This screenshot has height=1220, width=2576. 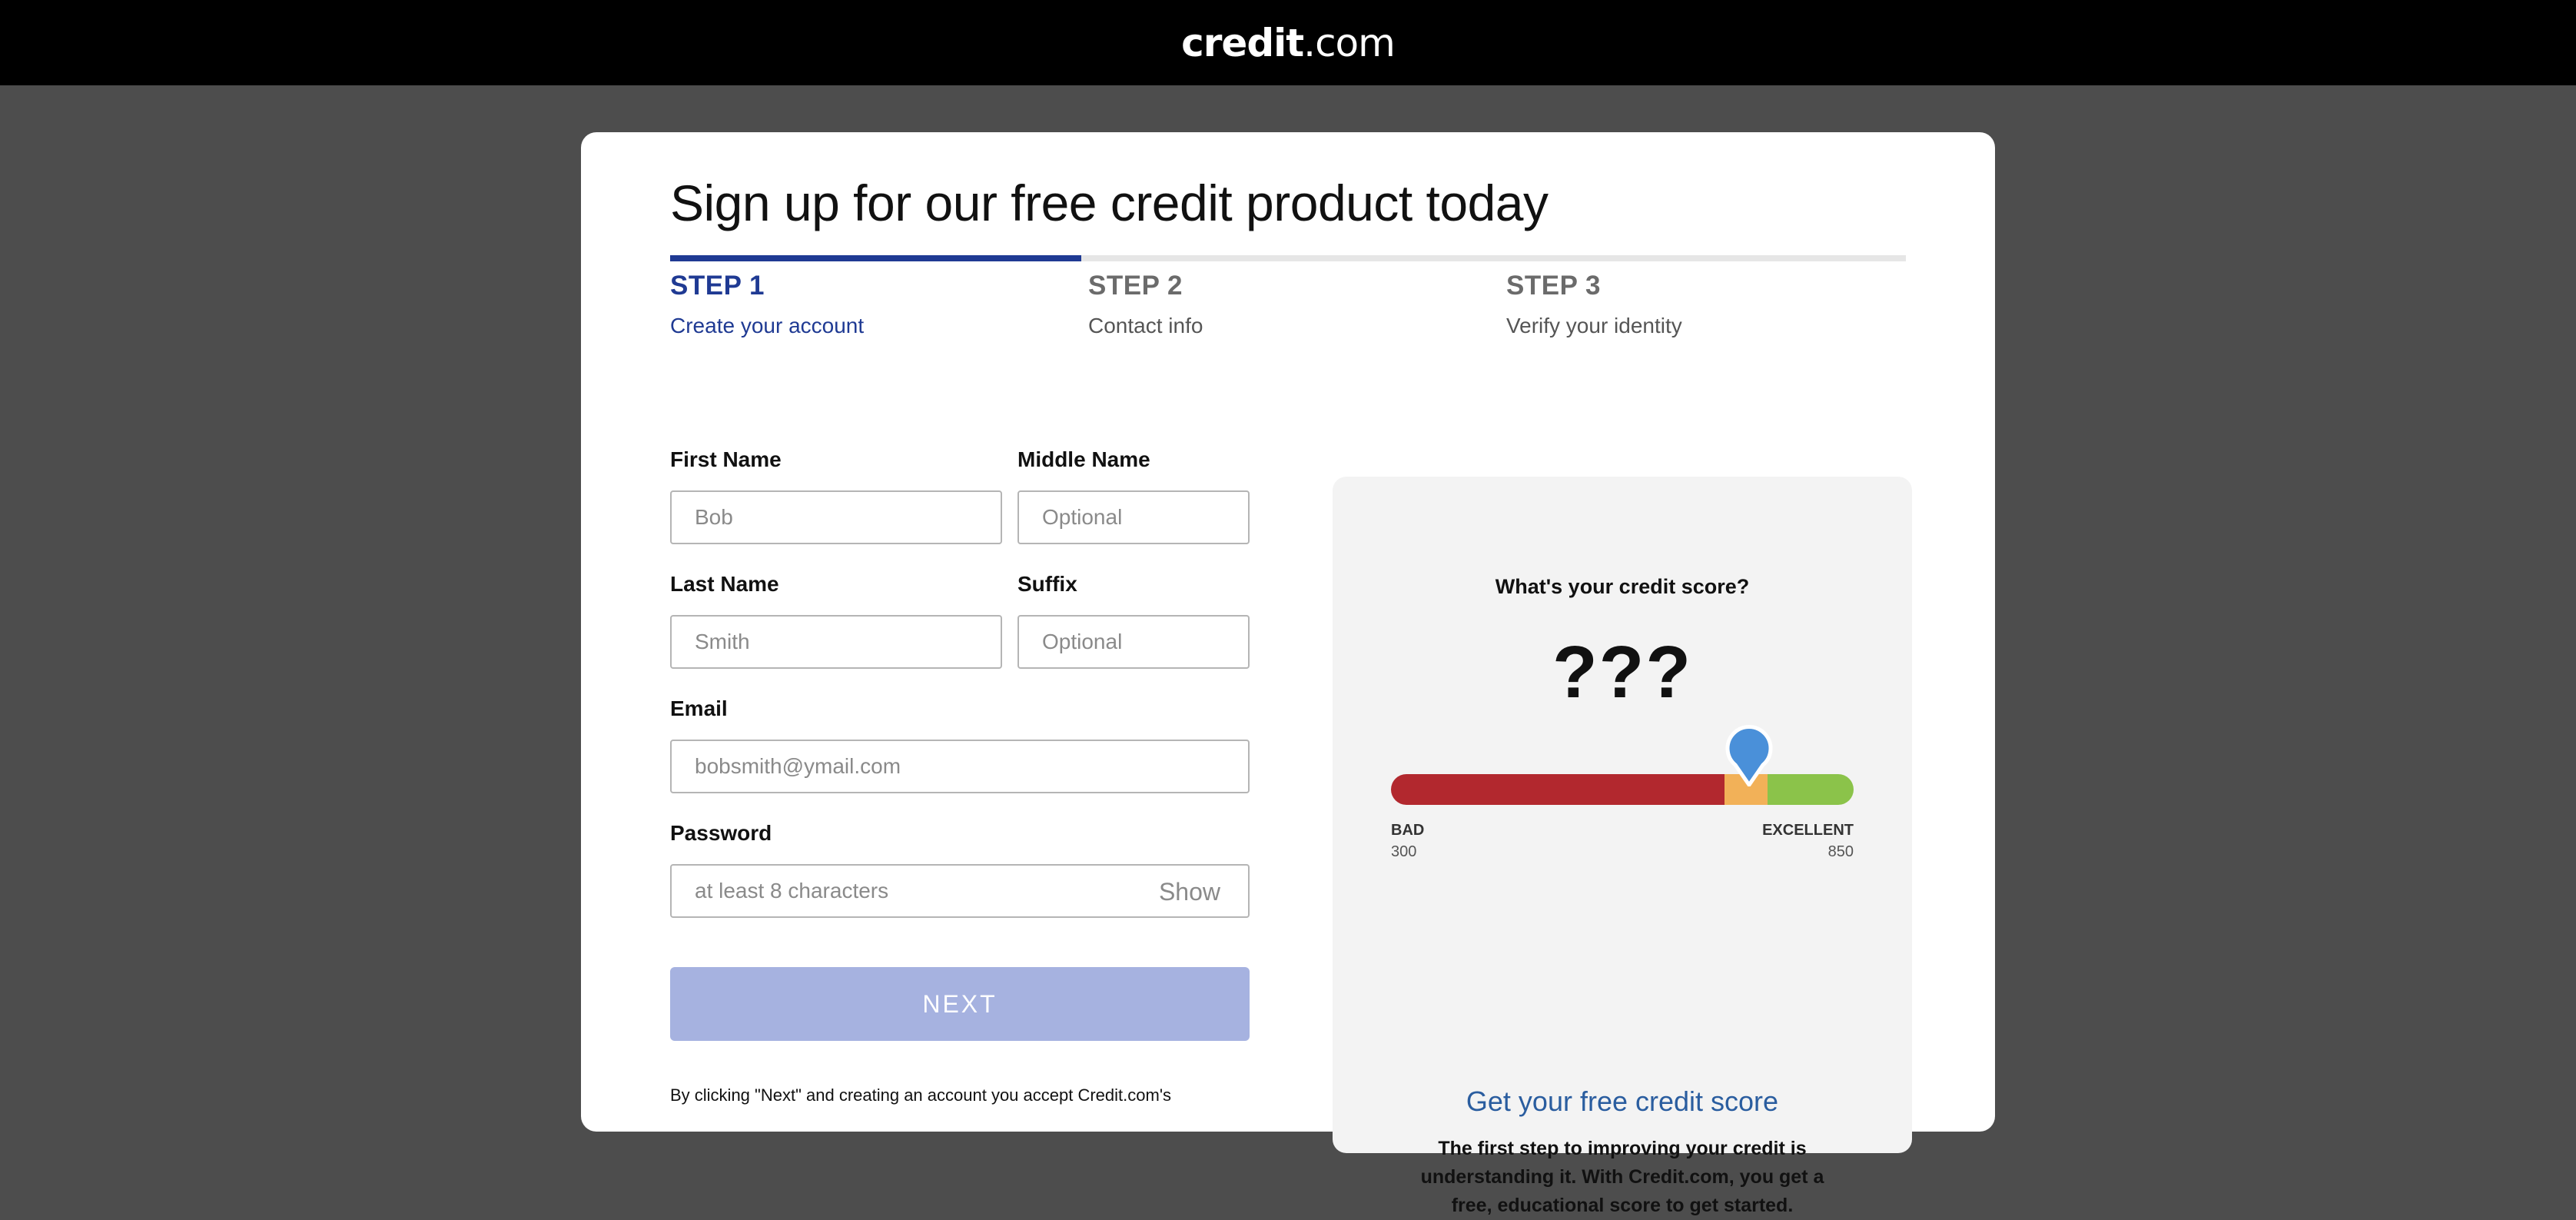 I want to click on password-label: Password, so click(x=721, y=833).